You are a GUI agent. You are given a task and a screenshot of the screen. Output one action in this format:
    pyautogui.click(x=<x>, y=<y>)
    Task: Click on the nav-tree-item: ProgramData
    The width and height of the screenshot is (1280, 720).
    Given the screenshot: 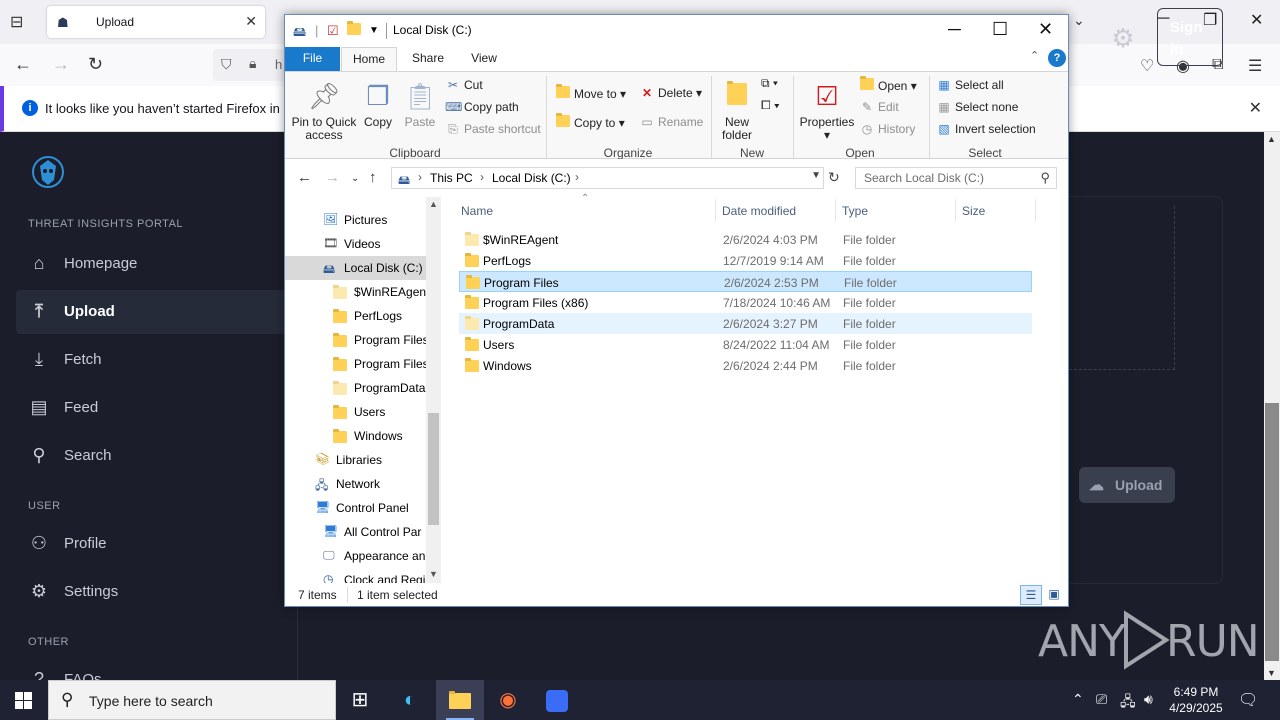 What is the action you would take?
    pyautogui.click(x=355, y=388)
    